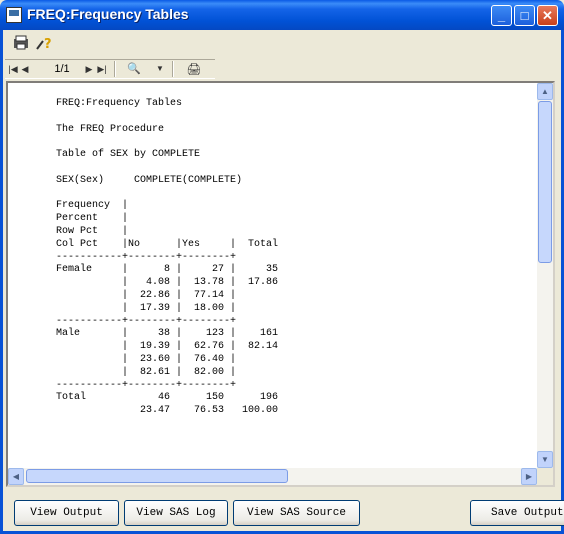 The width and height of the screenshot is (564, 534). I want to click on next-page-button: ▶, so click(89, 69).